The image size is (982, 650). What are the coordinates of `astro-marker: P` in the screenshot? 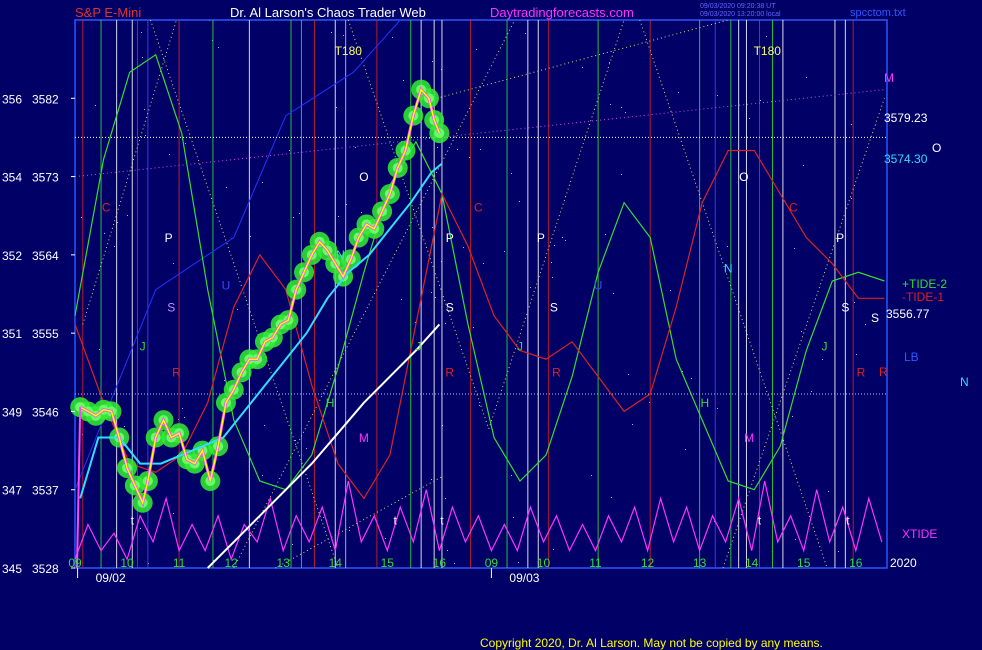 It's located at (541, 238).